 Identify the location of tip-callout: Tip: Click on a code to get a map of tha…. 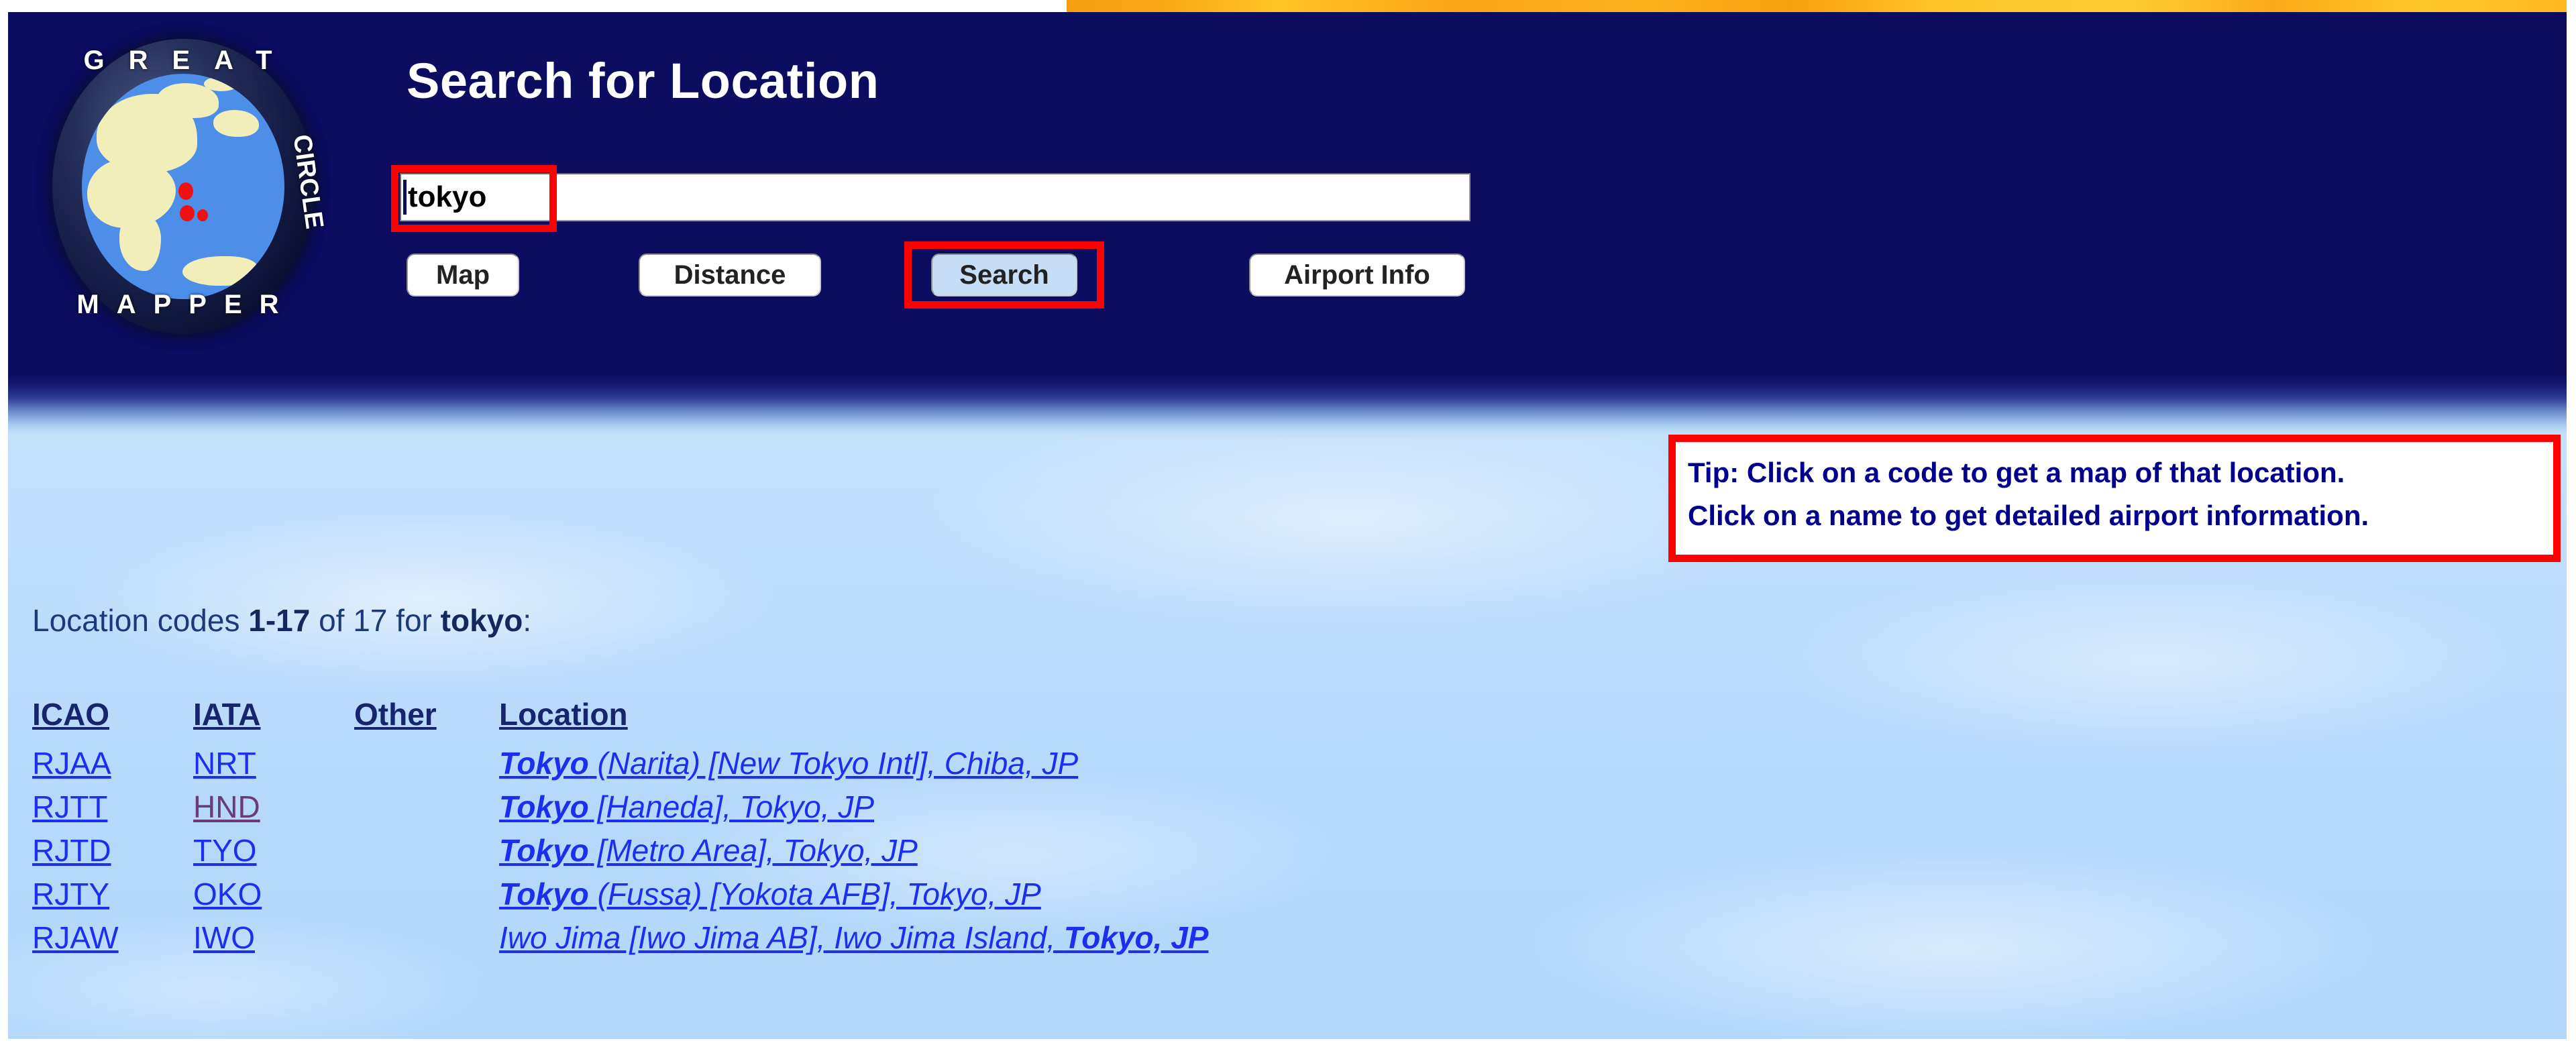
(2114, 498).